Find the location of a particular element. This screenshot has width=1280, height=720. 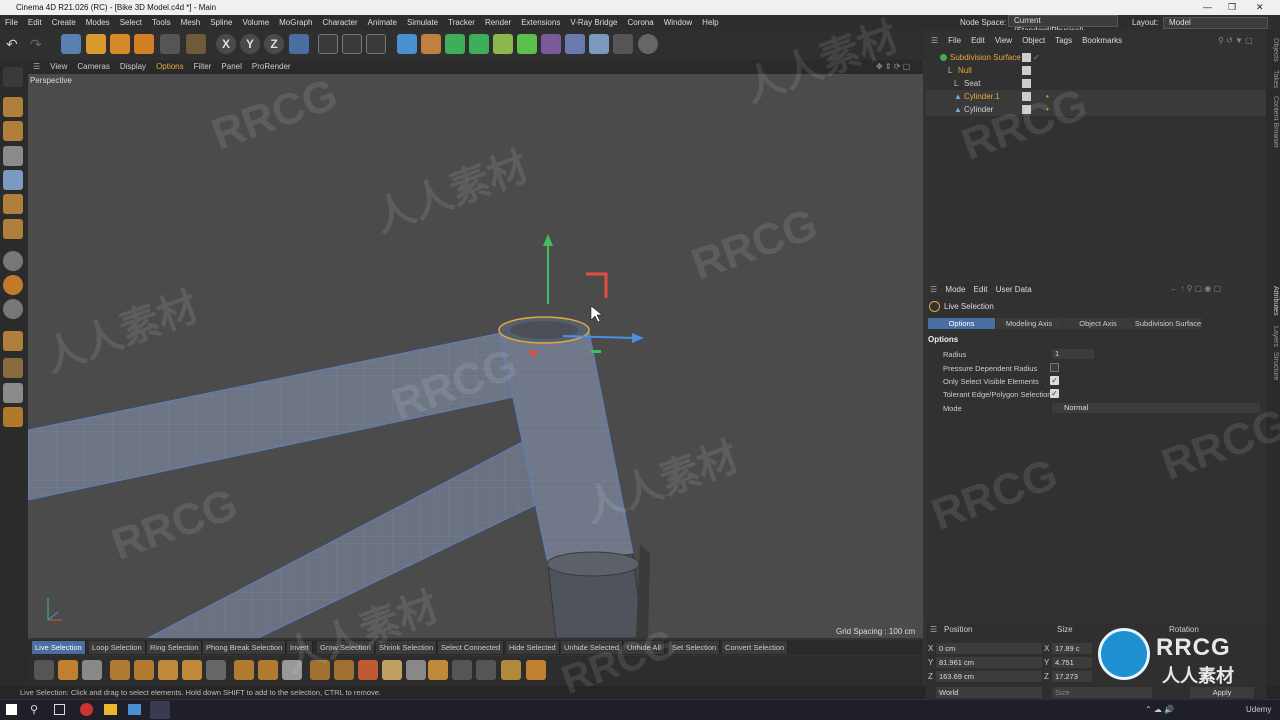

invert-button: Invert is located at coordinates (300, 647).